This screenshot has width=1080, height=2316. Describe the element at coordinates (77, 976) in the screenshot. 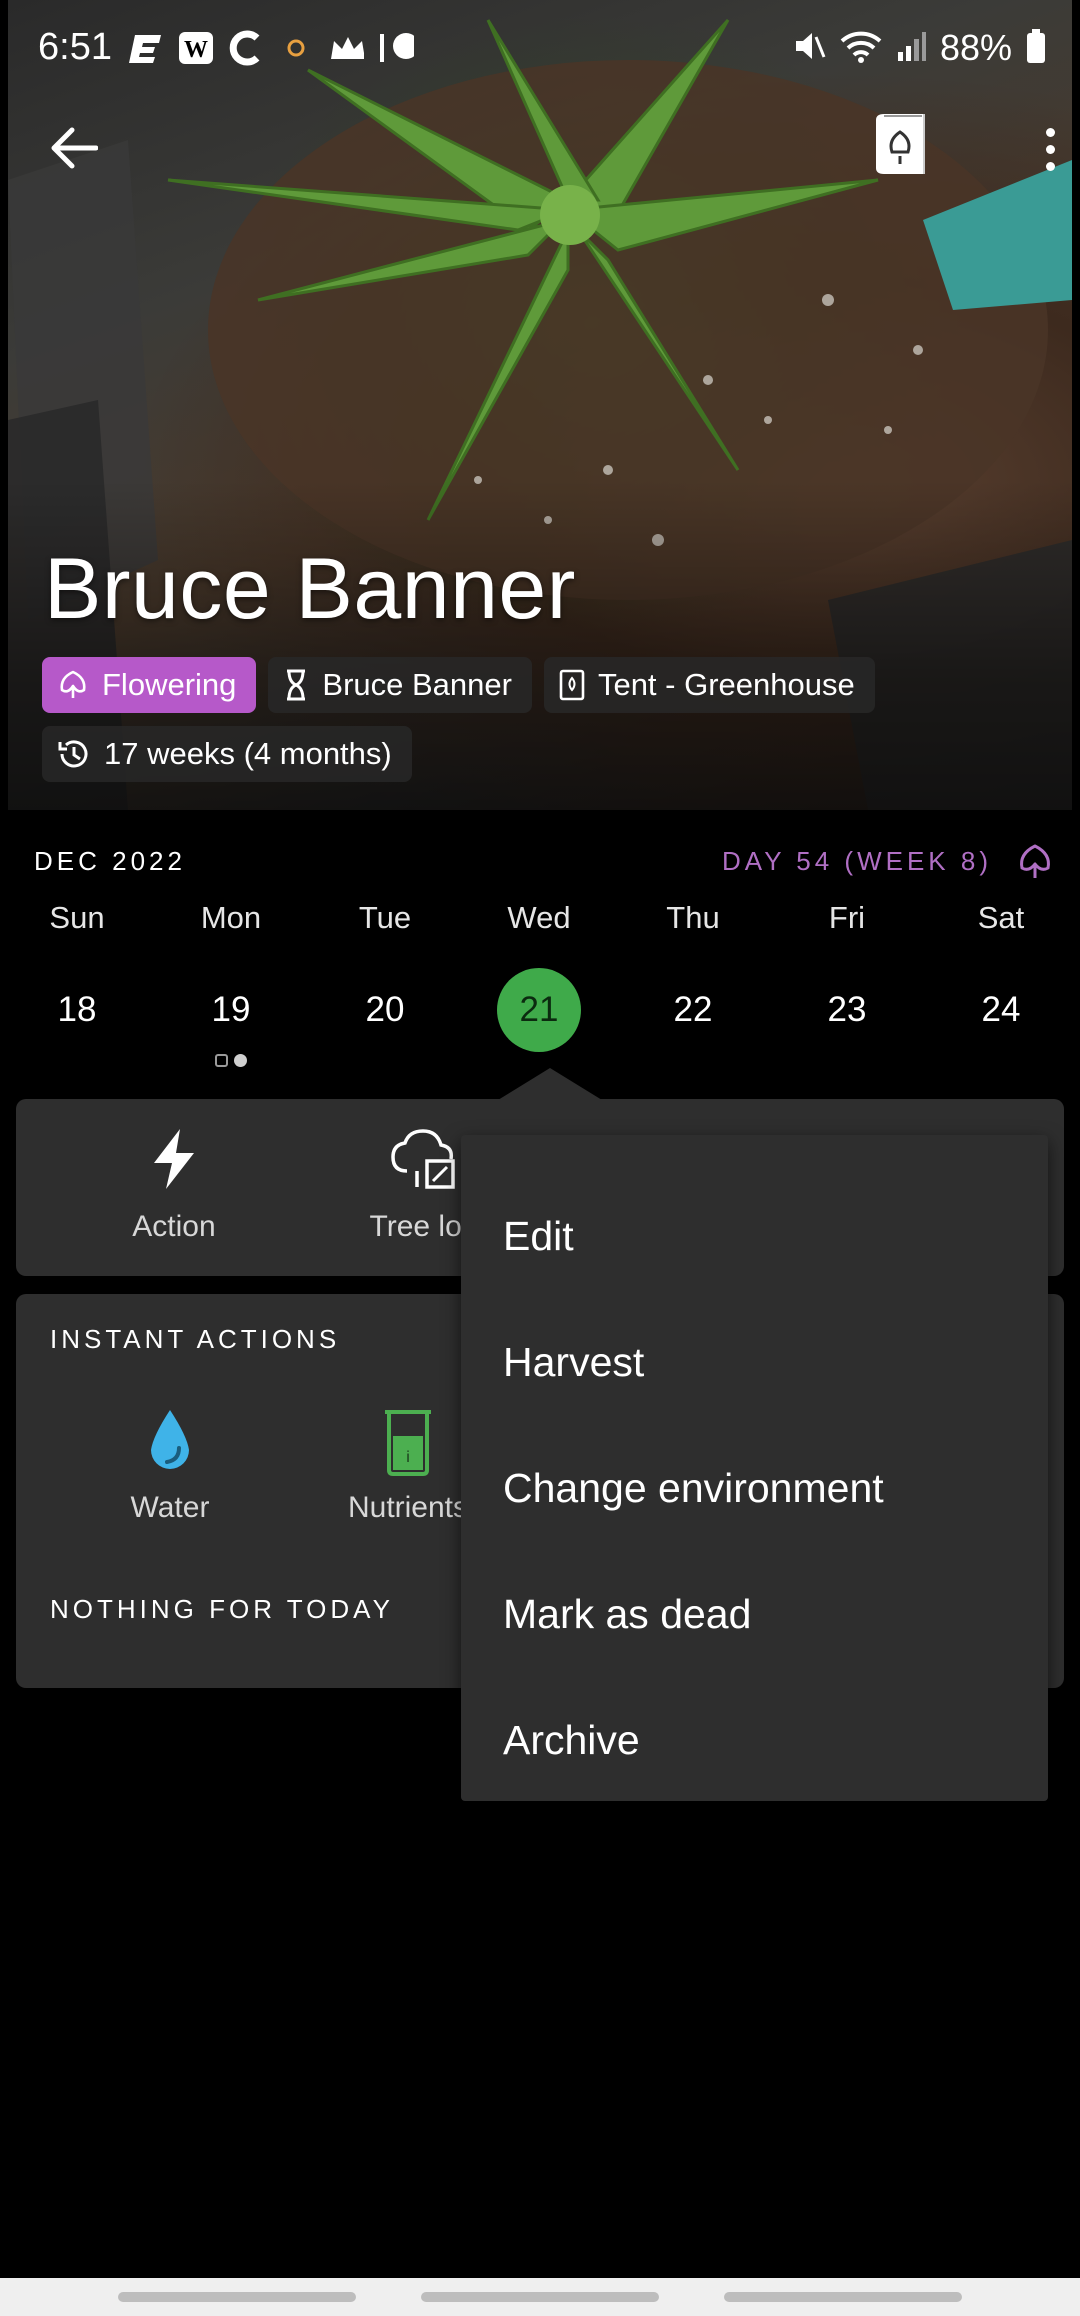

I see `day-sun: Sun 18` at that location.